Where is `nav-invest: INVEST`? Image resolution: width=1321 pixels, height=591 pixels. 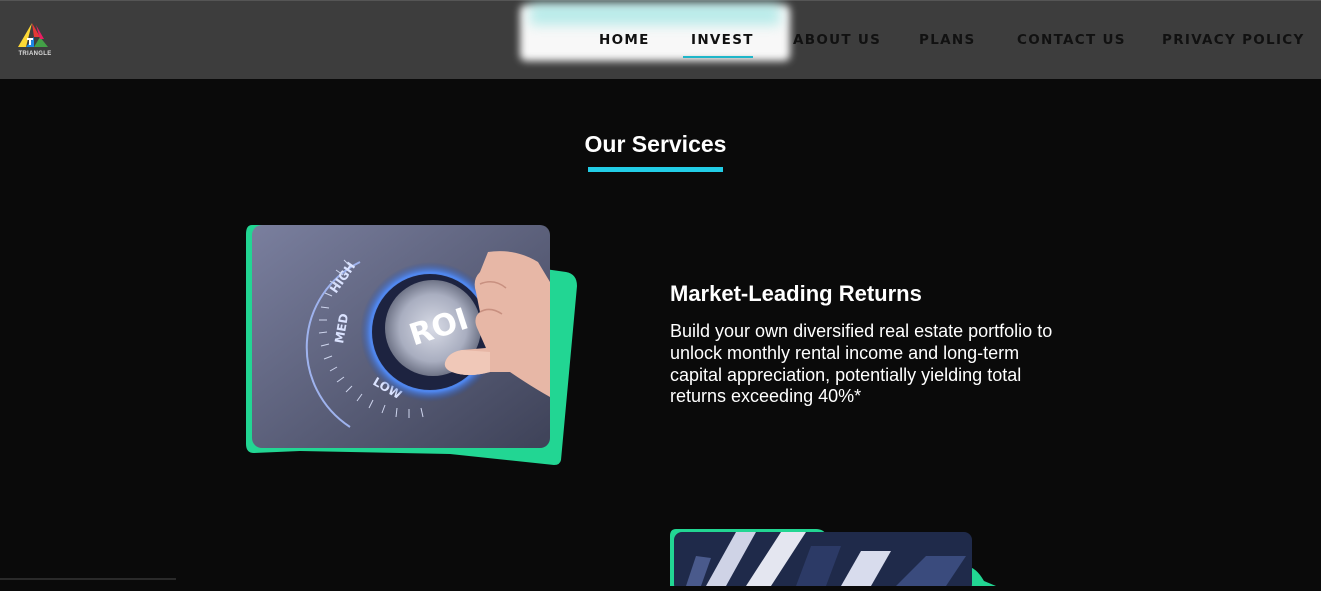 nav-invest: INVEST is located at coordinates (722, 40).